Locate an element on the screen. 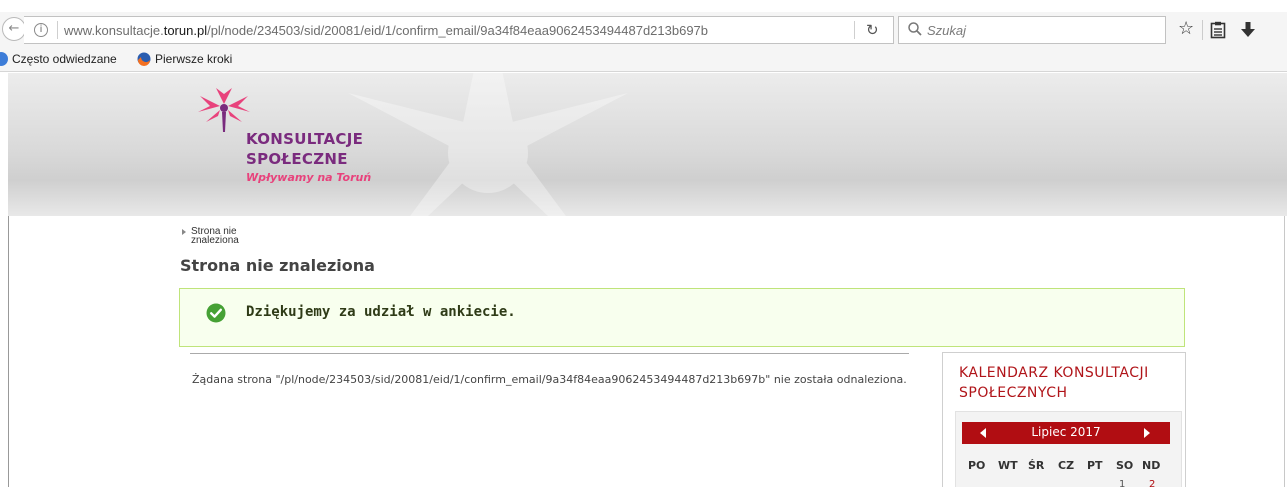 The height and width of the screenshot is (487, 1287). calendar-day: 1 is located at coordinates (1122, 483).